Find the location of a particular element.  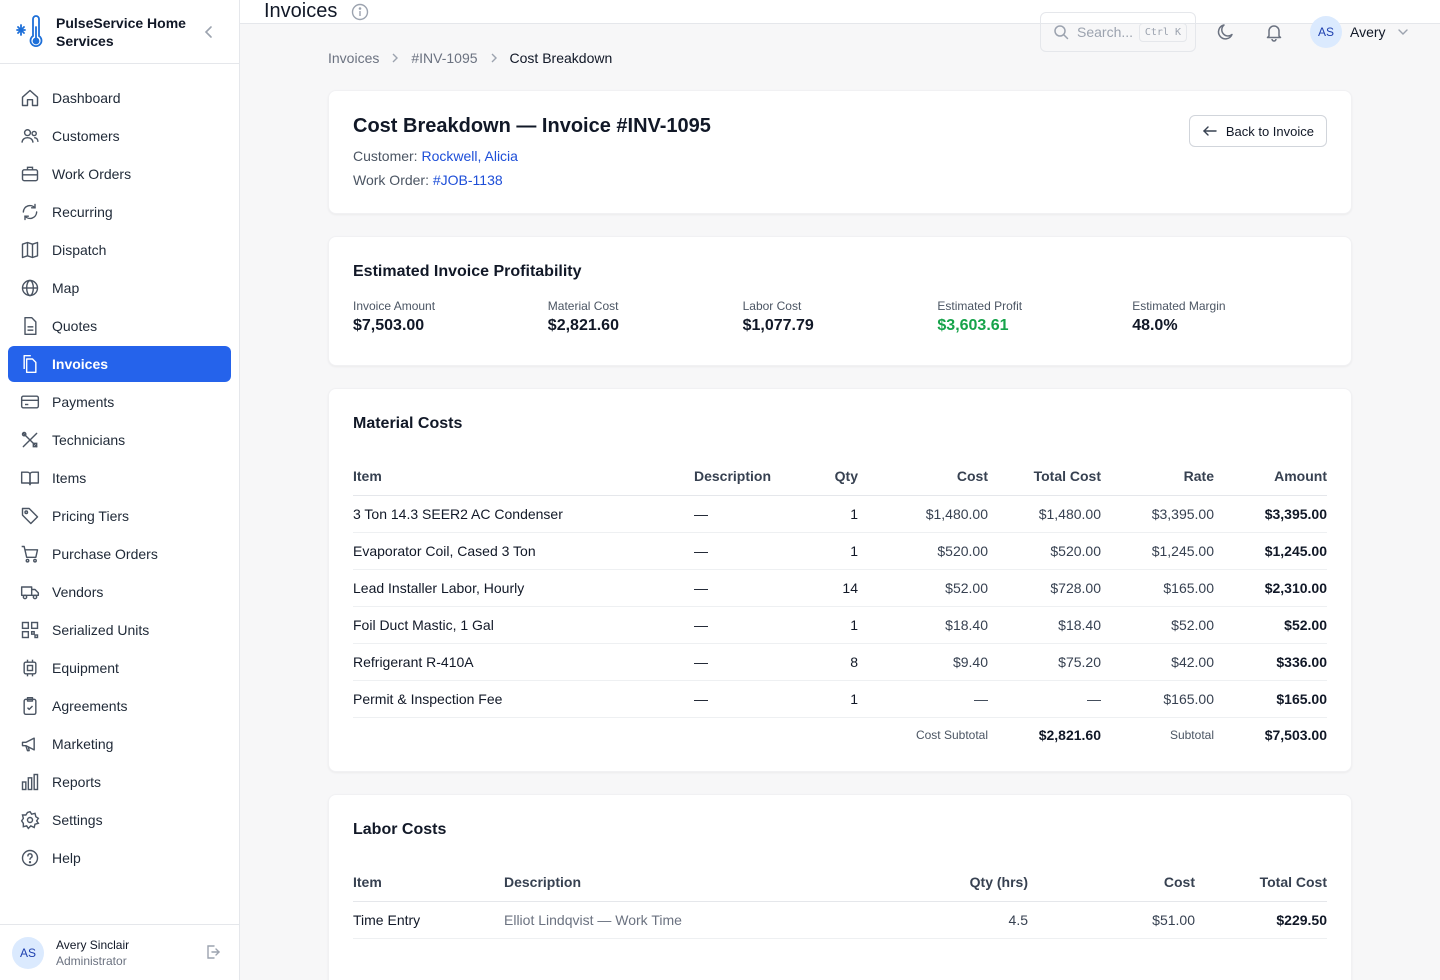

chevron-left-icon is located at coordinates (209, 32).